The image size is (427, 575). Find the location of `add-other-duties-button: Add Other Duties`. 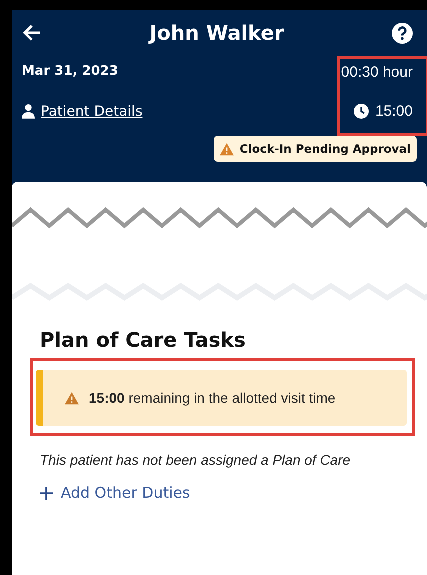

add-other-duties-button: Add Other Duties is located at coordinates (115, 493).